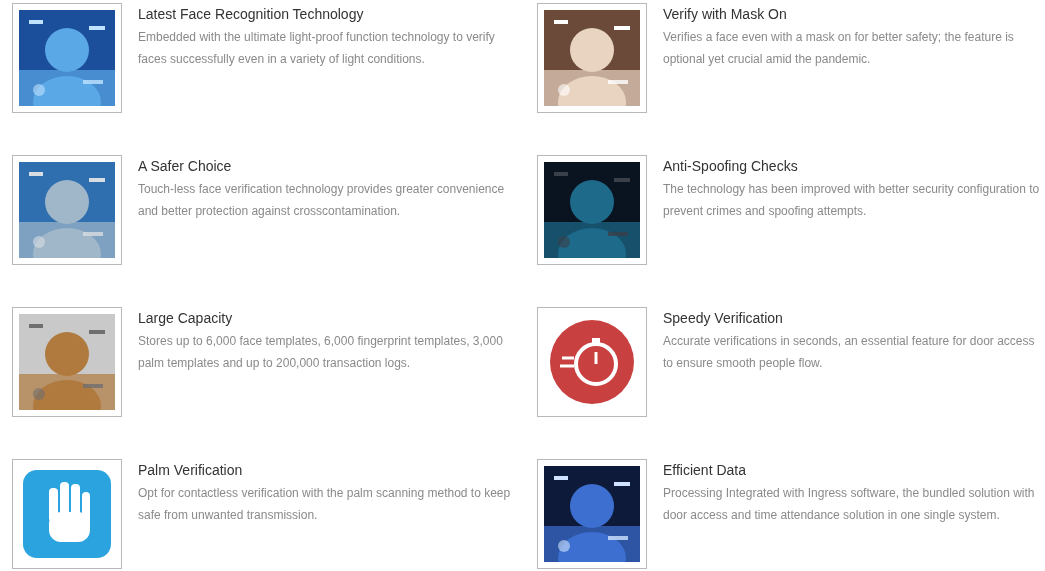  I want to click on feature-description: Accurate verifications in seconds, an essential feature for door access to ensure smooth people flow., so click(849, 352).